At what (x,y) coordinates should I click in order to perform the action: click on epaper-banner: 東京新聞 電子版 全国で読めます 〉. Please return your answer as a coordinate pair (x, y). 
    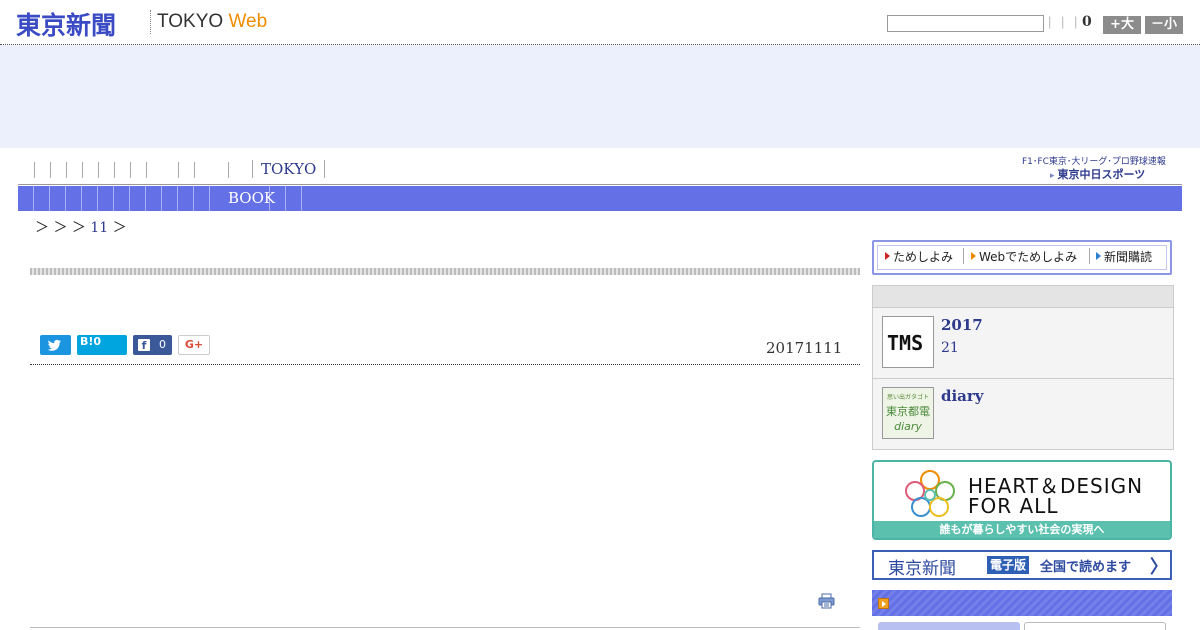
    Looking at the image, I should click on (1022, 565).